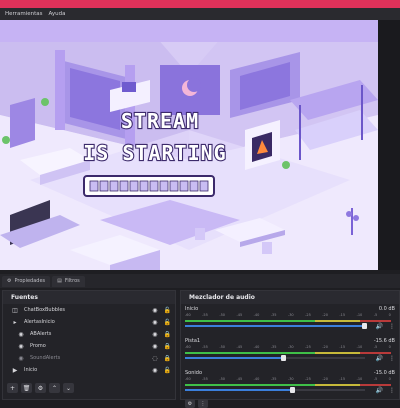 The image size is (400, 408). What do you see at coordinates (89, 310) in the screenshot?
I see `source-item: ◫ ChatBoxBubbles ◉ 🔓` at bounding box center [89, 310].